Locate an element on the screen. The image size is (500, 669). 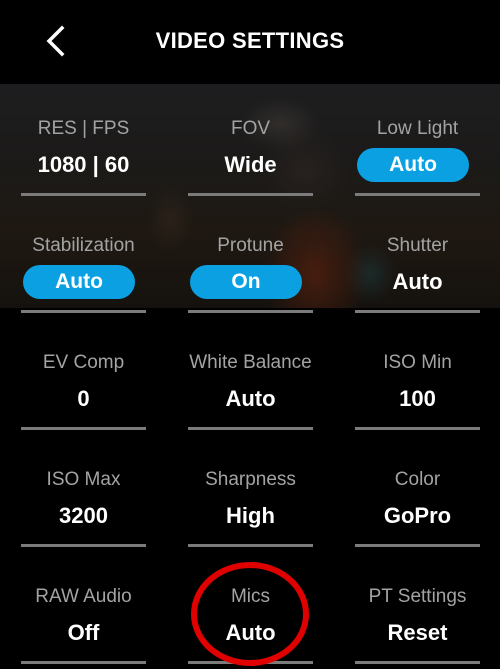
setting-iso-max: ISO Max 3200 is located at coordinates (83, 493).